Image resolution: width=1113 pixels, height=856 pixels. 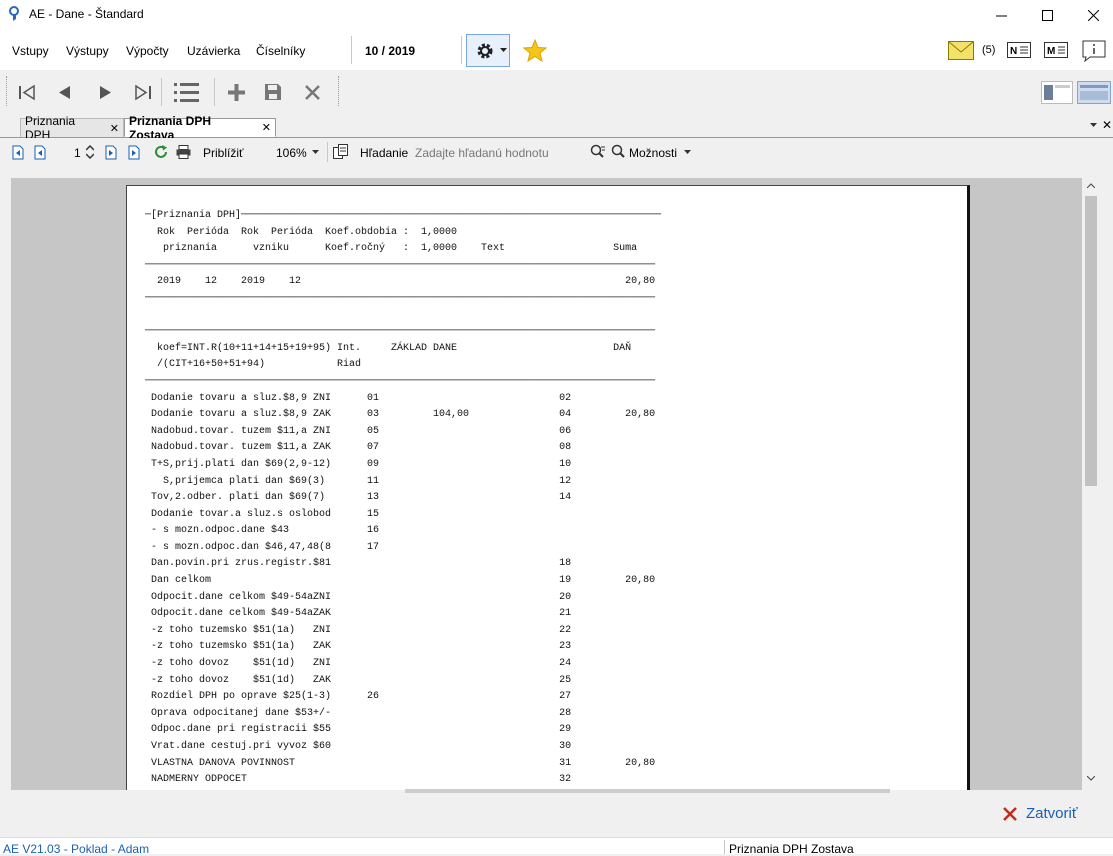 I want to click on report-line: -z toho tuzemsko $51(1a) ZAK 23, so click(x=358, y=647).